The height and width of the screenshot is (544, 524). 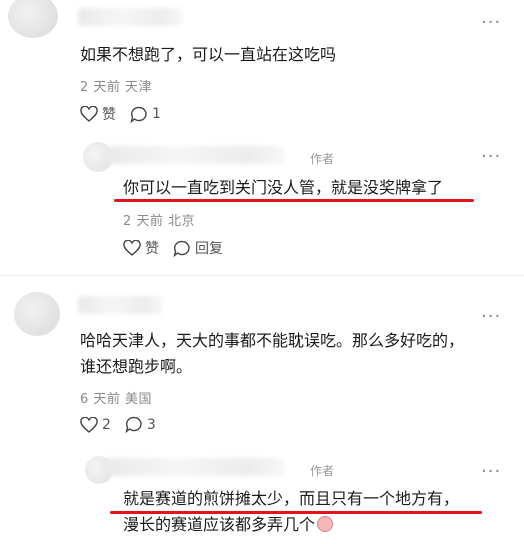 I want to click on reply-count: 1, so click(x=156, y=114).